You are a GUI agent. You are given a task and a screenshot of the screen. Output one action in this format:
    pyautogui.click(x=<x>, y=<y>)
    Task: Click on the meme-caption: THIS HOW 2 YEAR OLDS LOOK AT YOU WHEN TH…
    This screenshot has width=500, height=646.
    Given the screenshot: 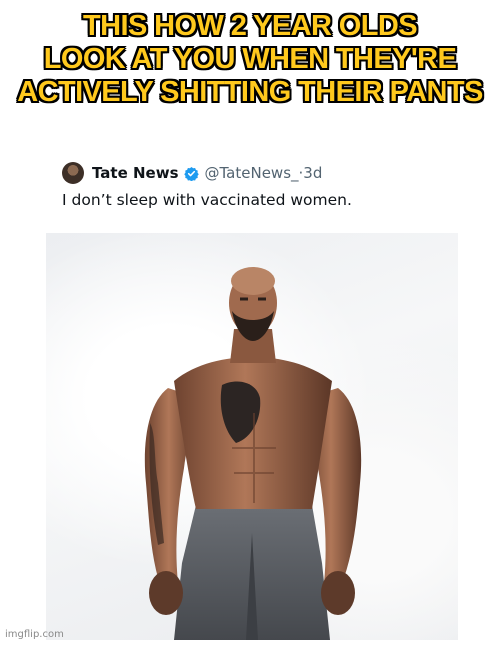 What is the action you would take?
    pyautogui.click(x=250, y=59)
    